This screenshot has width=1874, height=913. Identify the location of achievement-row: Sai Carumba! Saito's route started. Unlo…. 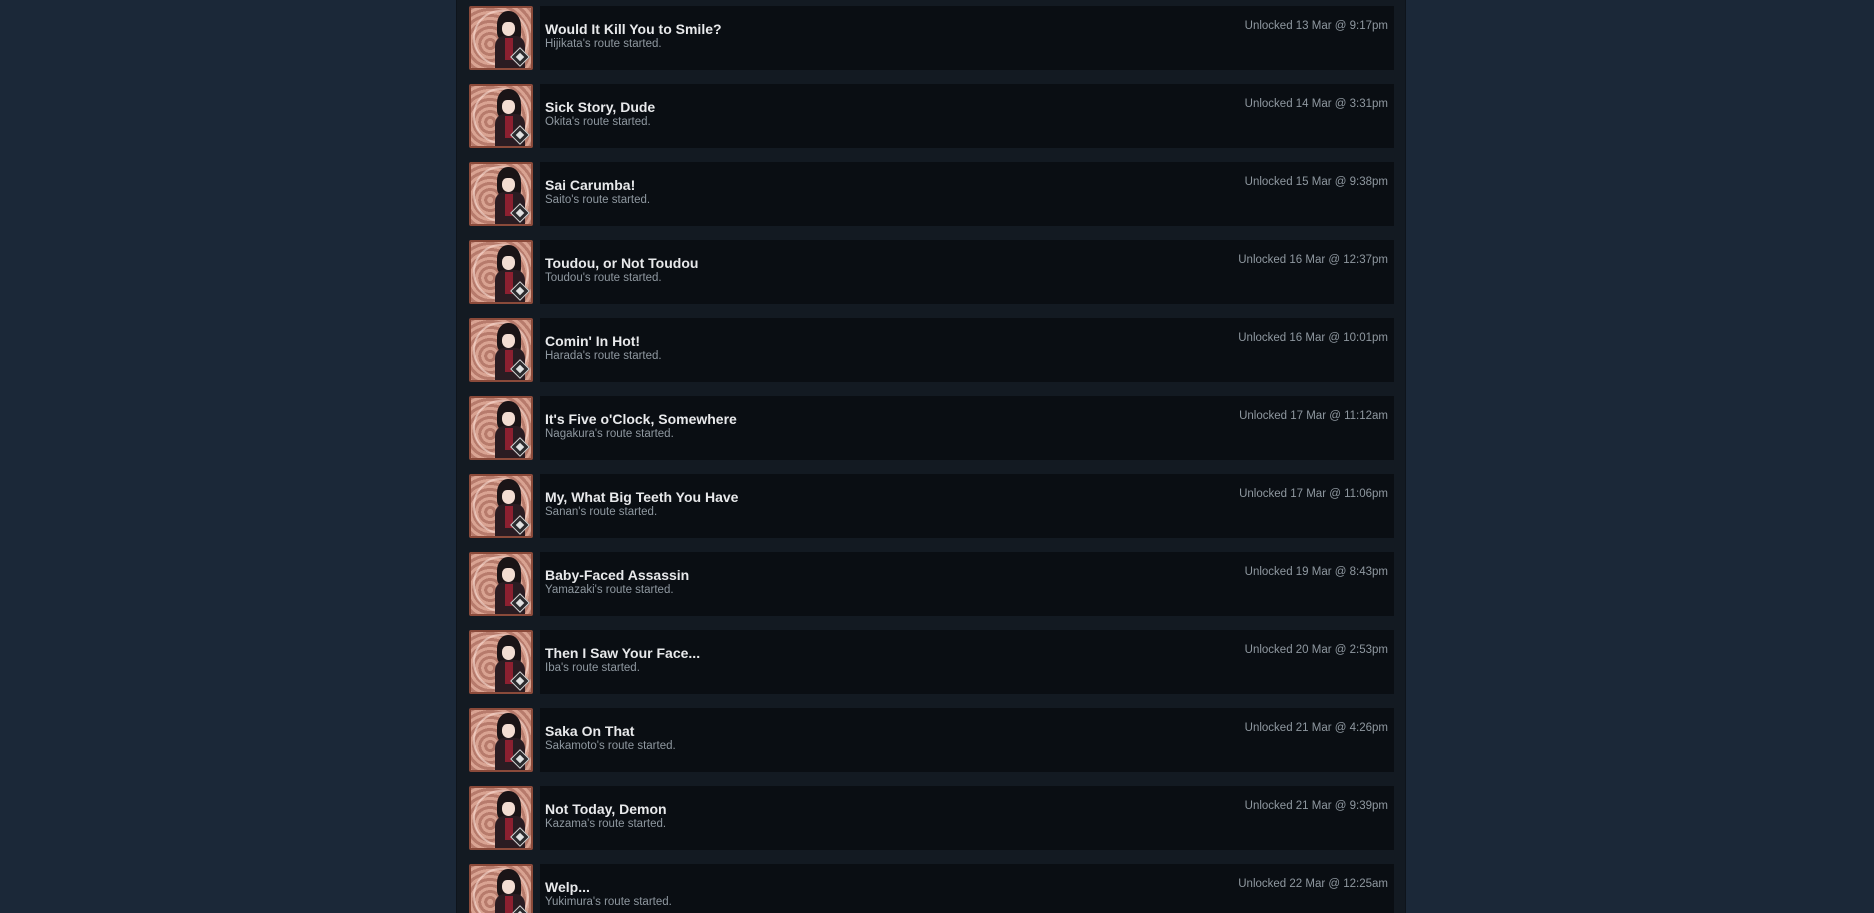
(931, 194).